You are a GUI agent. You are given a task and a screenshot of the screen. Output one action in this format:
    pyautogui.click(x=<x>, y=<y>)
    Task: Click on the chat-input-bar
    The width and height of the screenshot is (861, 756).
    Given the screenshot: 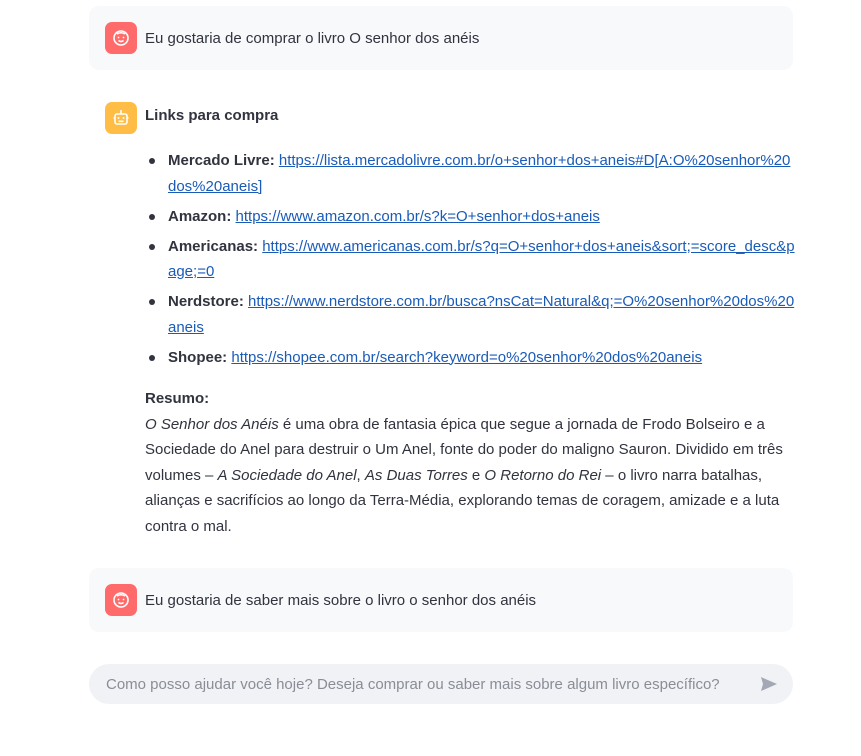 What is the action you would take?
    pyautogui.click(x=441, y=684)
    